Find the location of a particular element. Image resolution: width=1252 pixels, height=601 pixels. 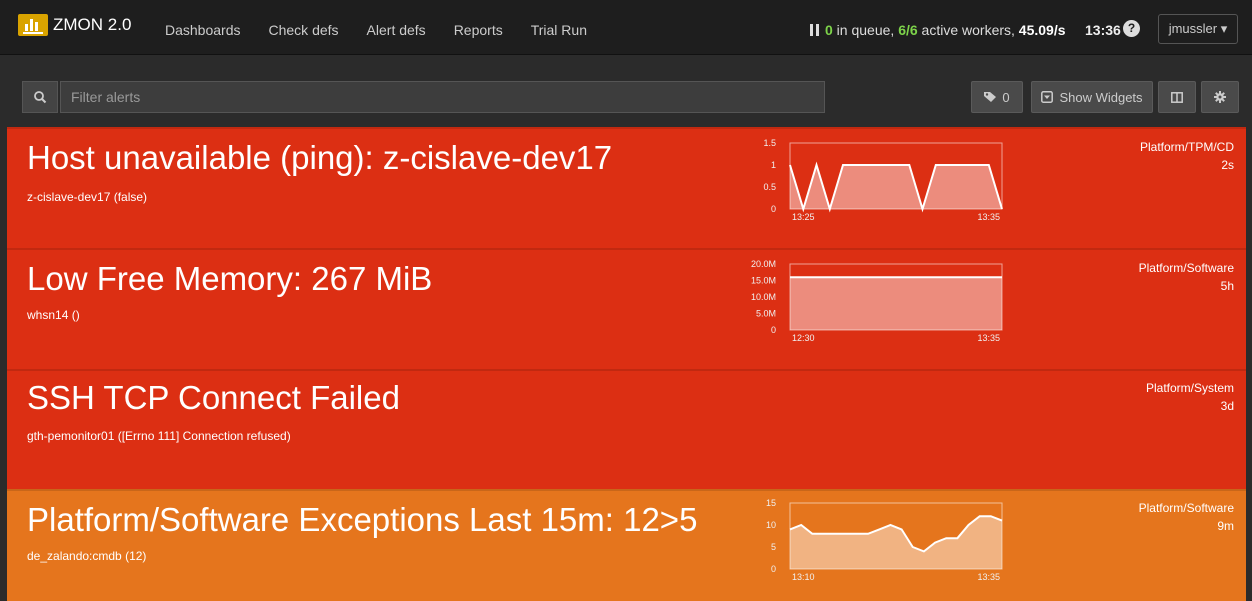

y-tick-label: 10.0M is located at coordinates (763, 297).